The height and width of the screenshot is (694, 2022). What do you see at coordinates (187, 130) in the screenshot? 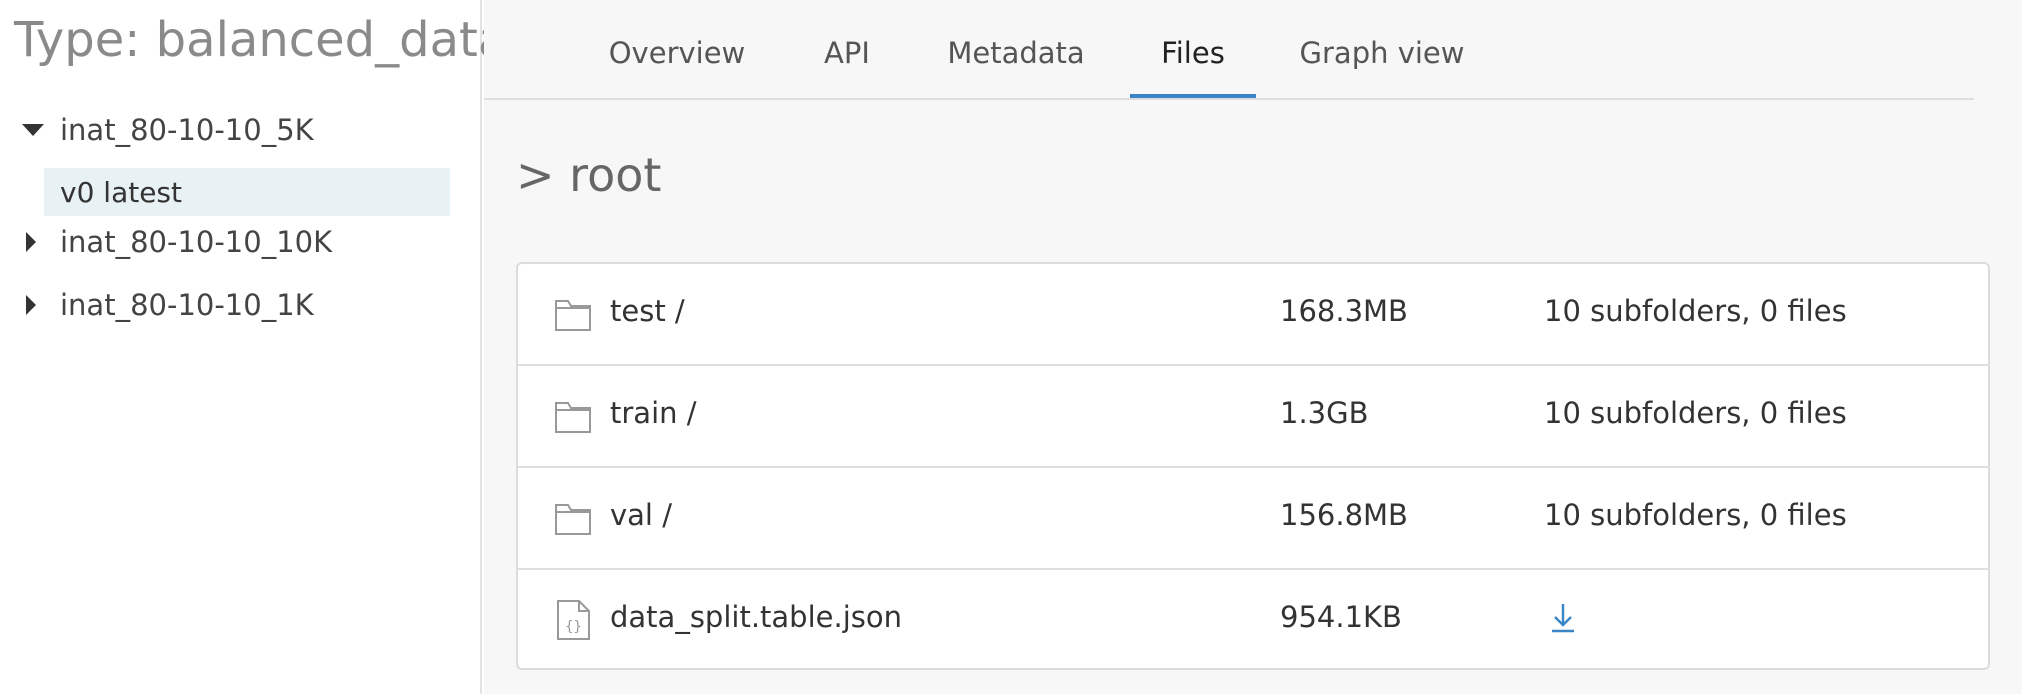
I see `tree-item-label: inat_80-10-10_5K` at bounding box center [187, 130].